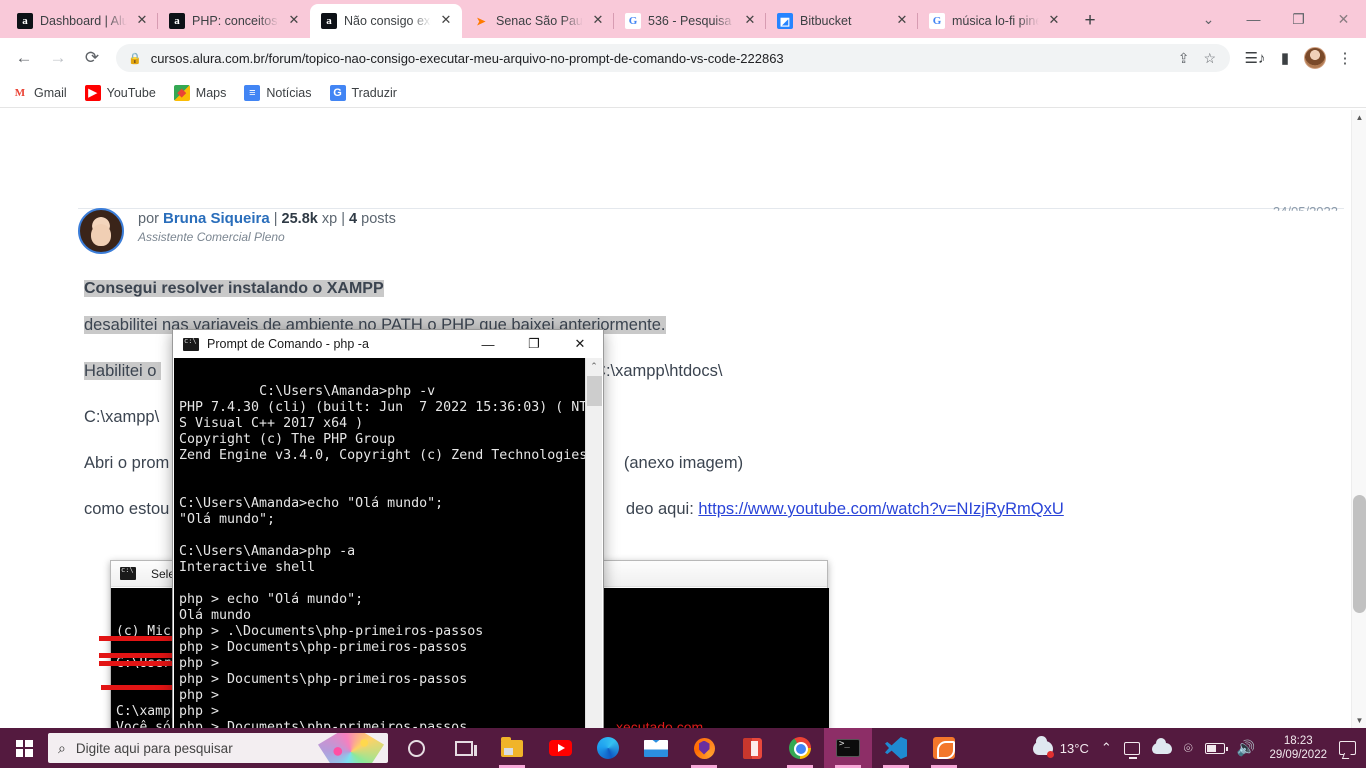 This screenshot has height=768, width=1366. What do you see at coordinates (299, 219) in the screenshot?
I see `author-xp-value: 25.8k` at bounding box center [299, 219].